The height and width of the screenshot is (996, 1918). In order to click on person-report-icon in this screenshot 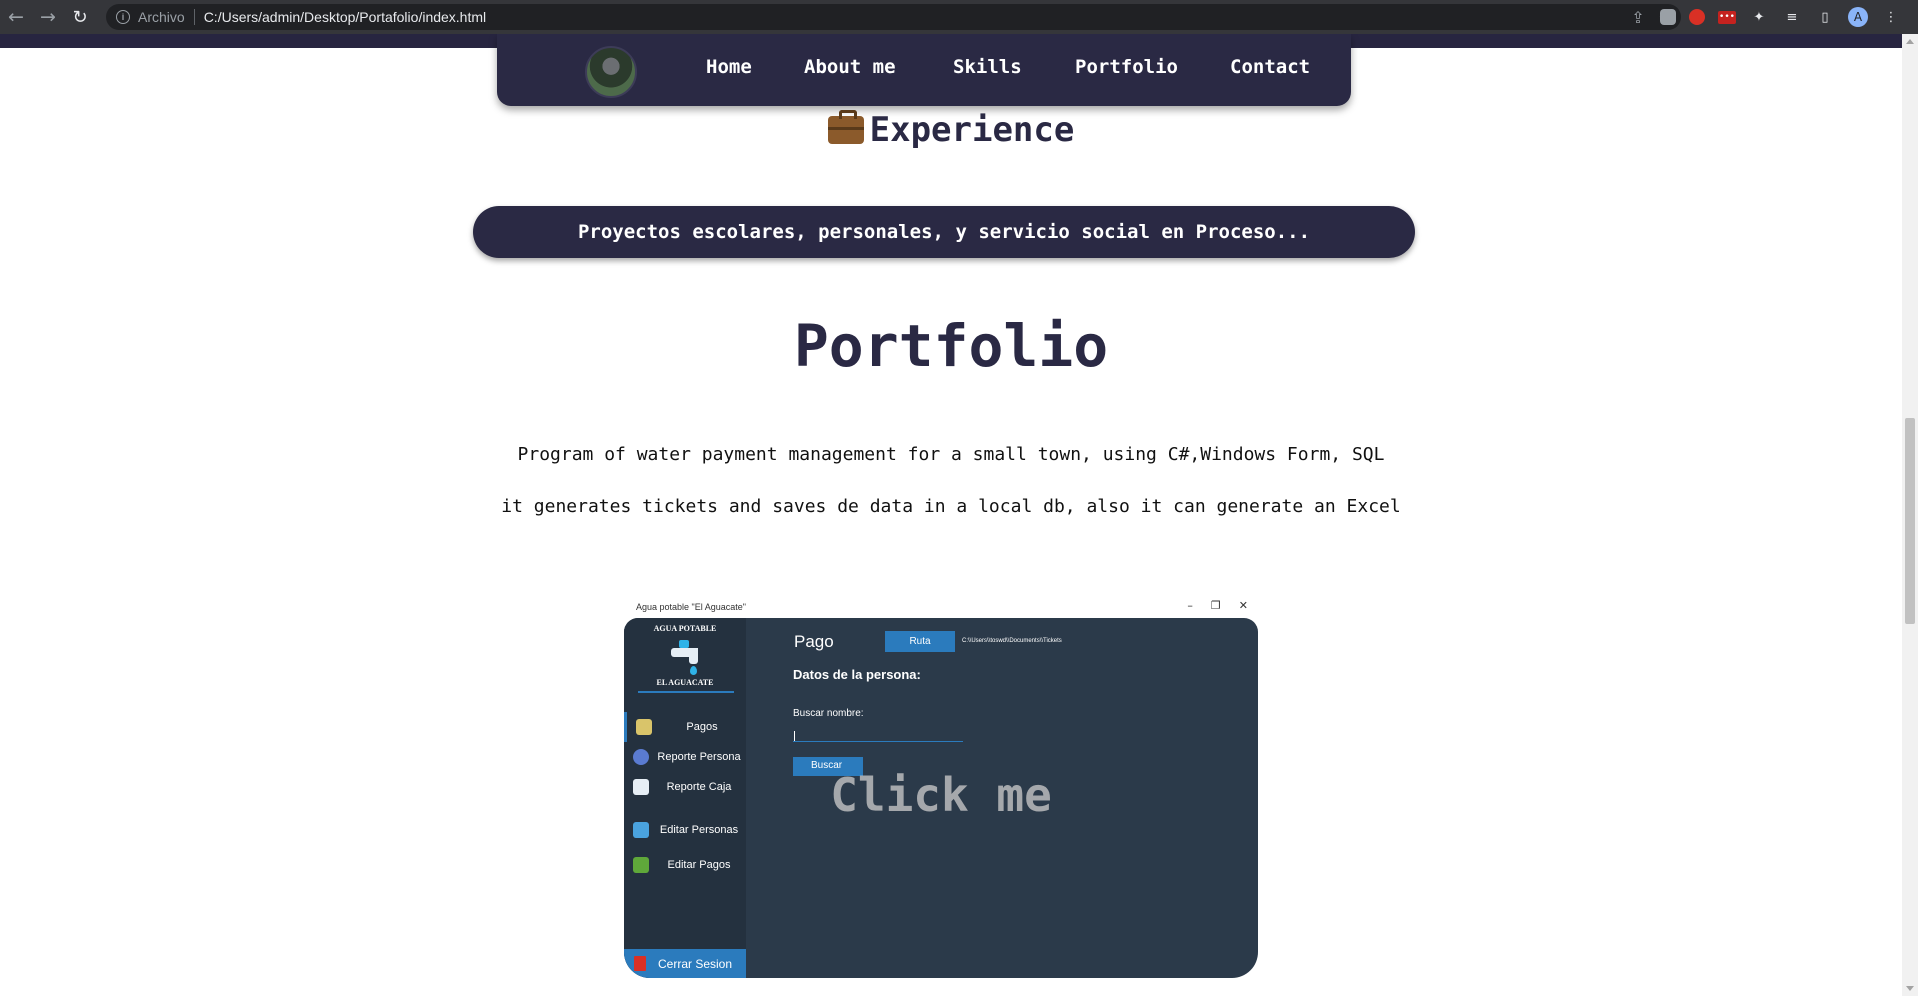, I will do `click(641, 757)`.